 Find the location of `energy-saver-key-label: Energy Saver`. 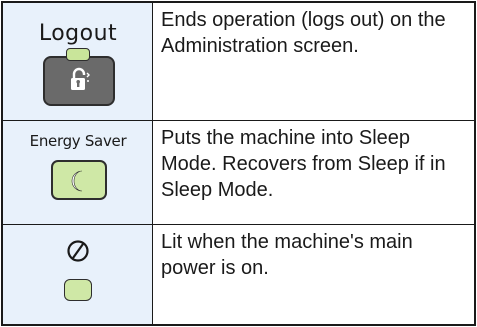

energy-saver-key-label: Energy Saver is located at coordinates (78, 141).